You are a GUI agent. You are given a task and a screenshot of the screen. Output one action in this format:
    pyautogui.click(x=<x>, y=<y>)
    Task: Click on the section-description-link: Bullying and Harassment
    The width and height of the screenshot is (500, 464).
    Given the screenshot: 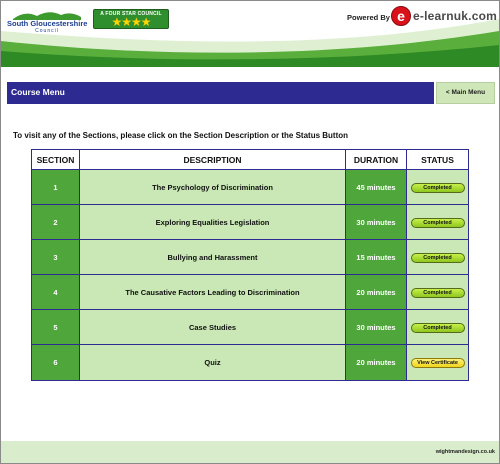 What is the action you would take?
    pyautogui.click(x=213, y=257)
    